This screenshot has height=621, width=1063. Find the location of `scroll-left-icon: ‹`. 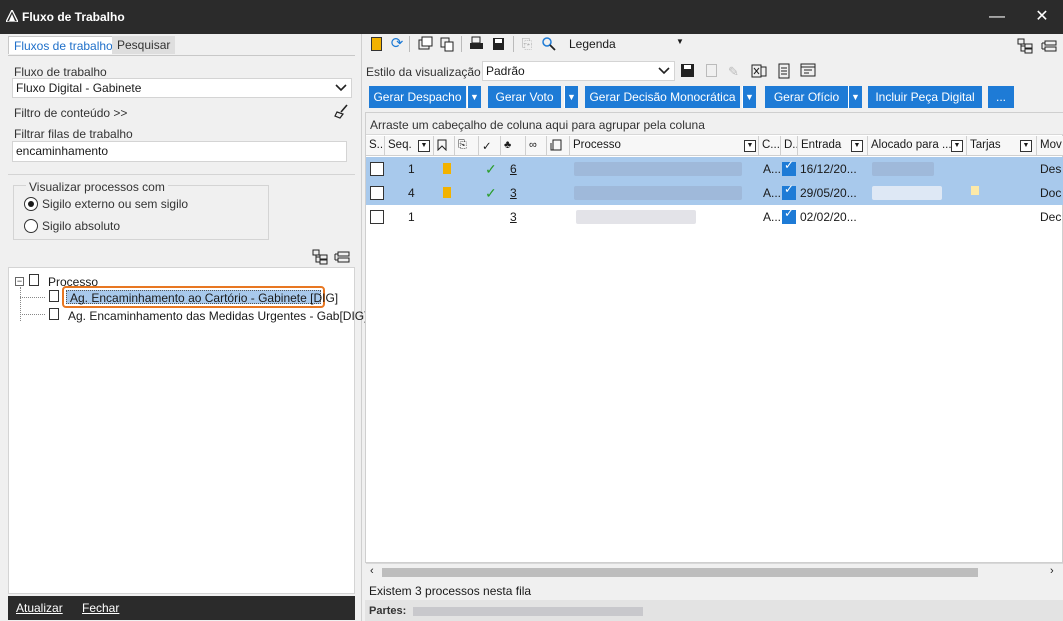

scroll-left-icon: ‹ is located at coordinates (372, 571).